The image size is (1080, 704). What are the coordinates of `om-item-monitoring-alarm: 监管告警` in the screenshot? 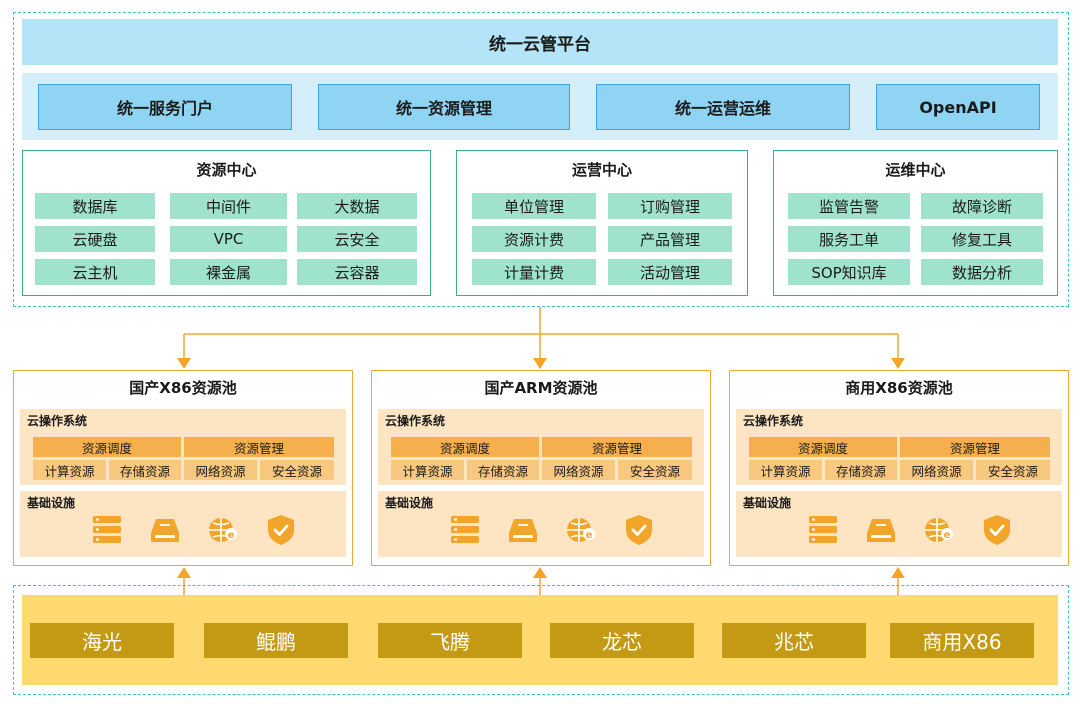 It's located at (849, 206).